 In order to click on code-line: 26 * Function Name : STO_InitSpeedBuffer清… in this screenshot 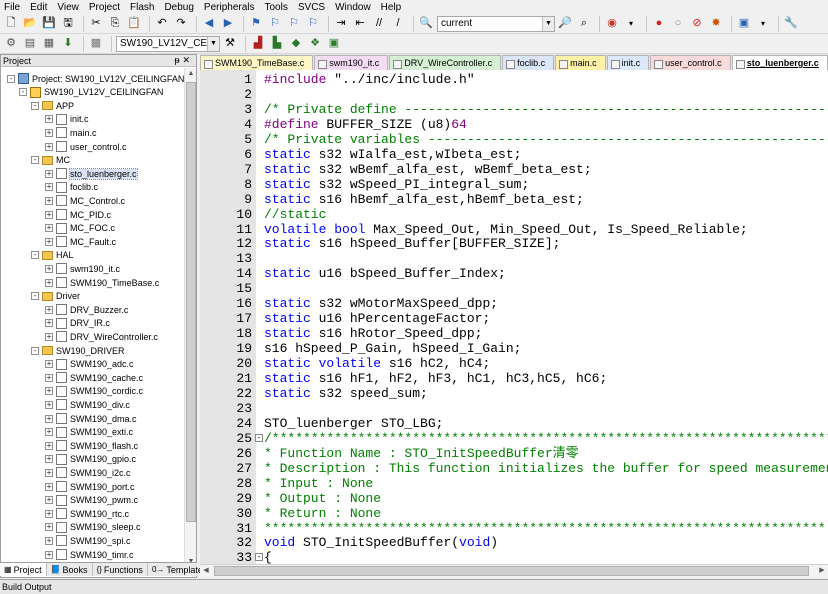, I will do `click(514, 453)`.